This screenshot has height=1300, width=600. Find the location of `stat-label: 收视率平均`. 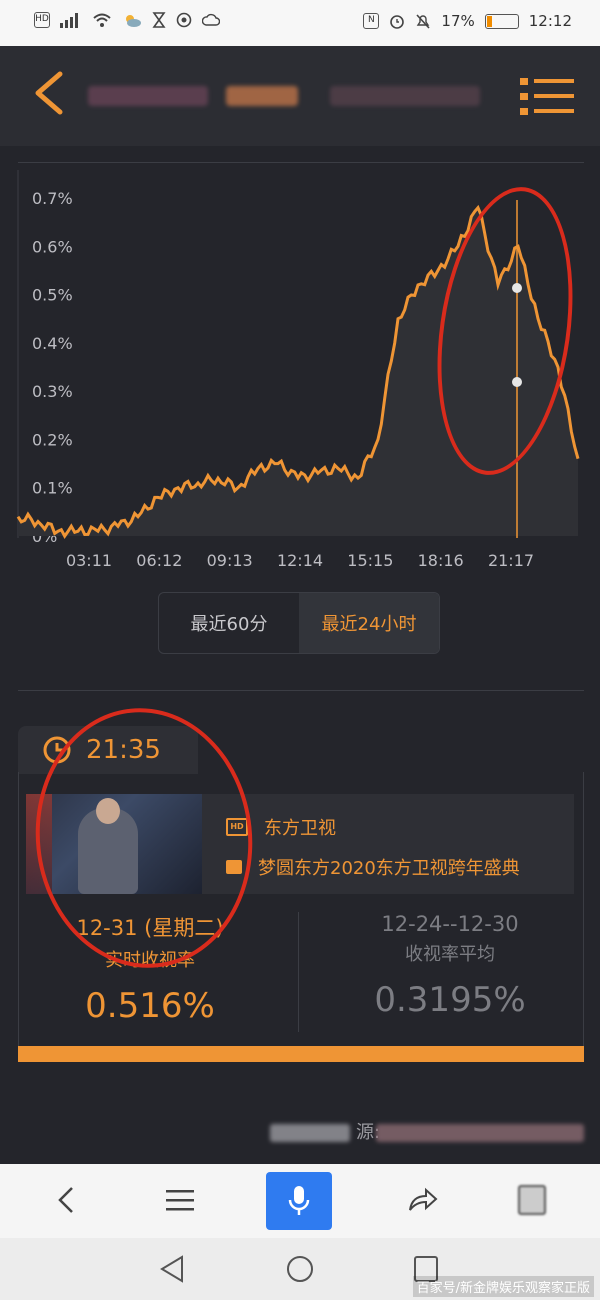

stat-label: 收视率平均 is located at coordinates (450, 954).